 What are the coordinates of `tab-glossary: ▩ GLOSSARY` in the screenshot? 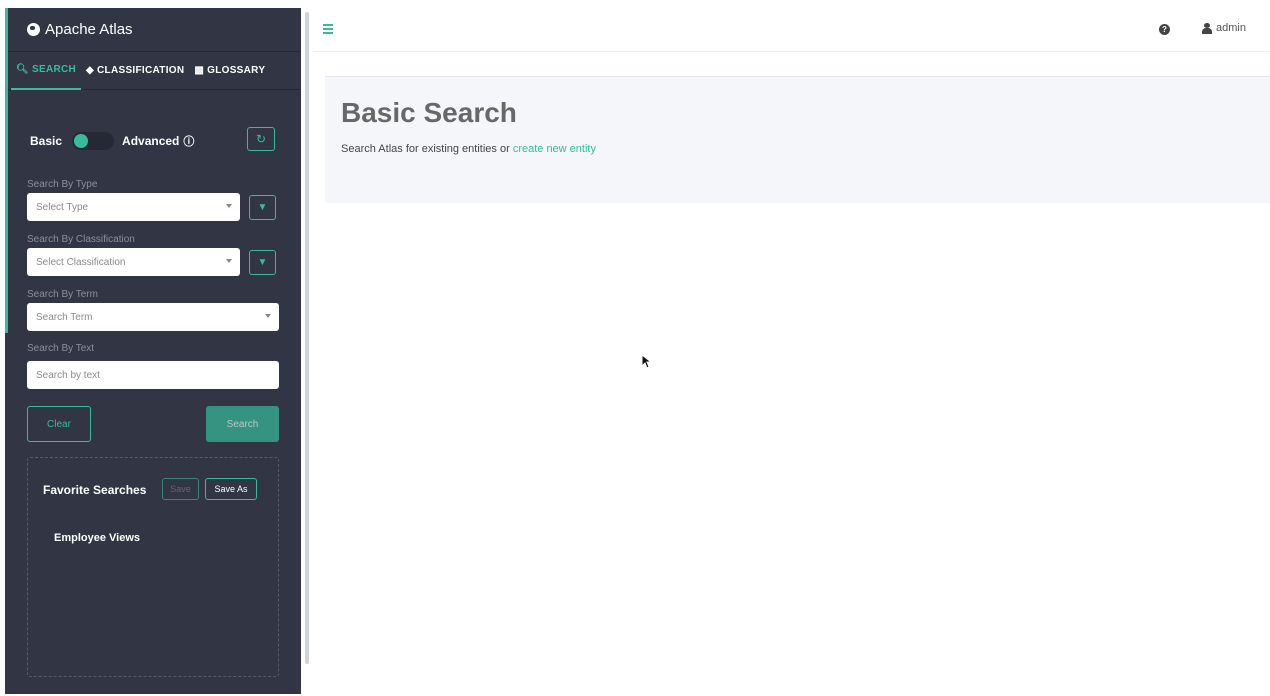 It's located at (229, 71).